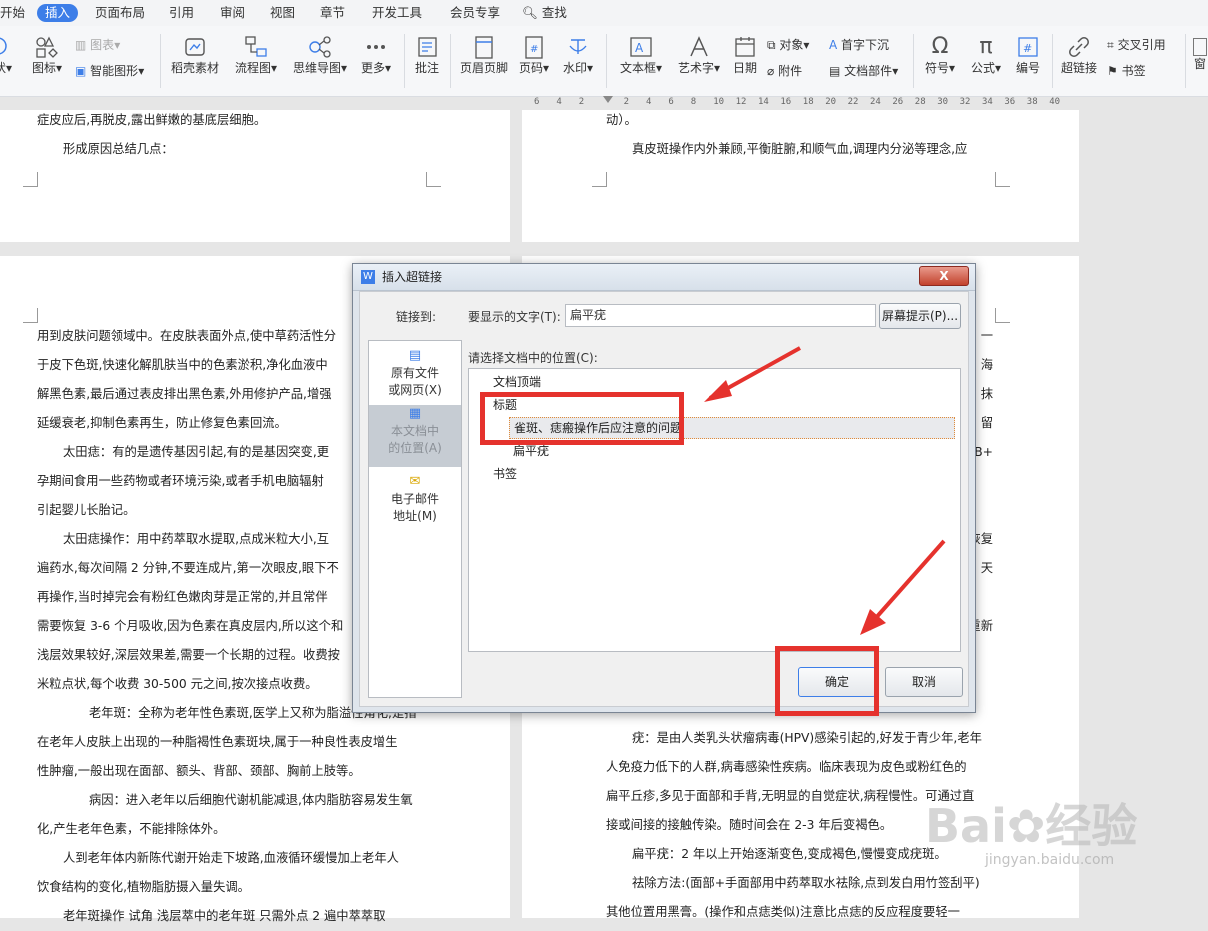  What do you see at coordinates (412, 277) in the screenshot?
I see `dialog-title: 插入超链接` at bounding box center [412, 277].